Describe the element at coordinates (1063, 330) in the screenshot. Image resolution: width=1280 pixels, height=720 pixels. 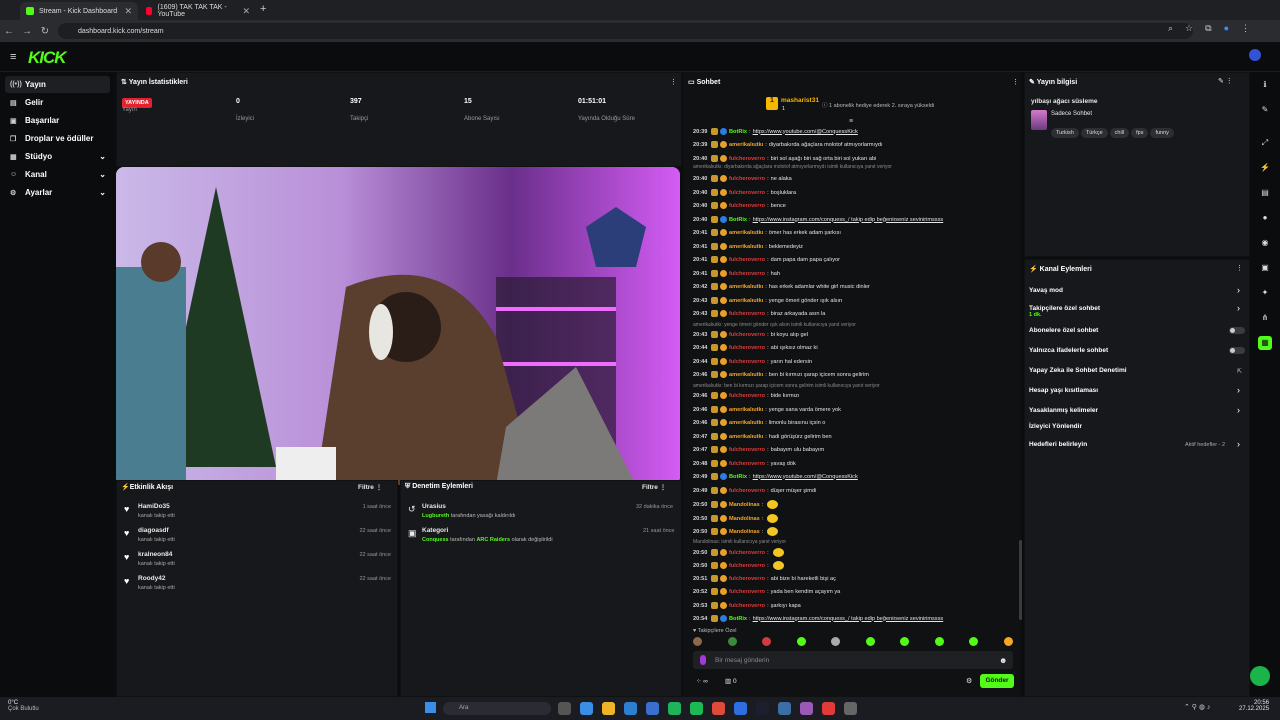
I see `channel-action-item: Abonelere özel sohbet` at that location.